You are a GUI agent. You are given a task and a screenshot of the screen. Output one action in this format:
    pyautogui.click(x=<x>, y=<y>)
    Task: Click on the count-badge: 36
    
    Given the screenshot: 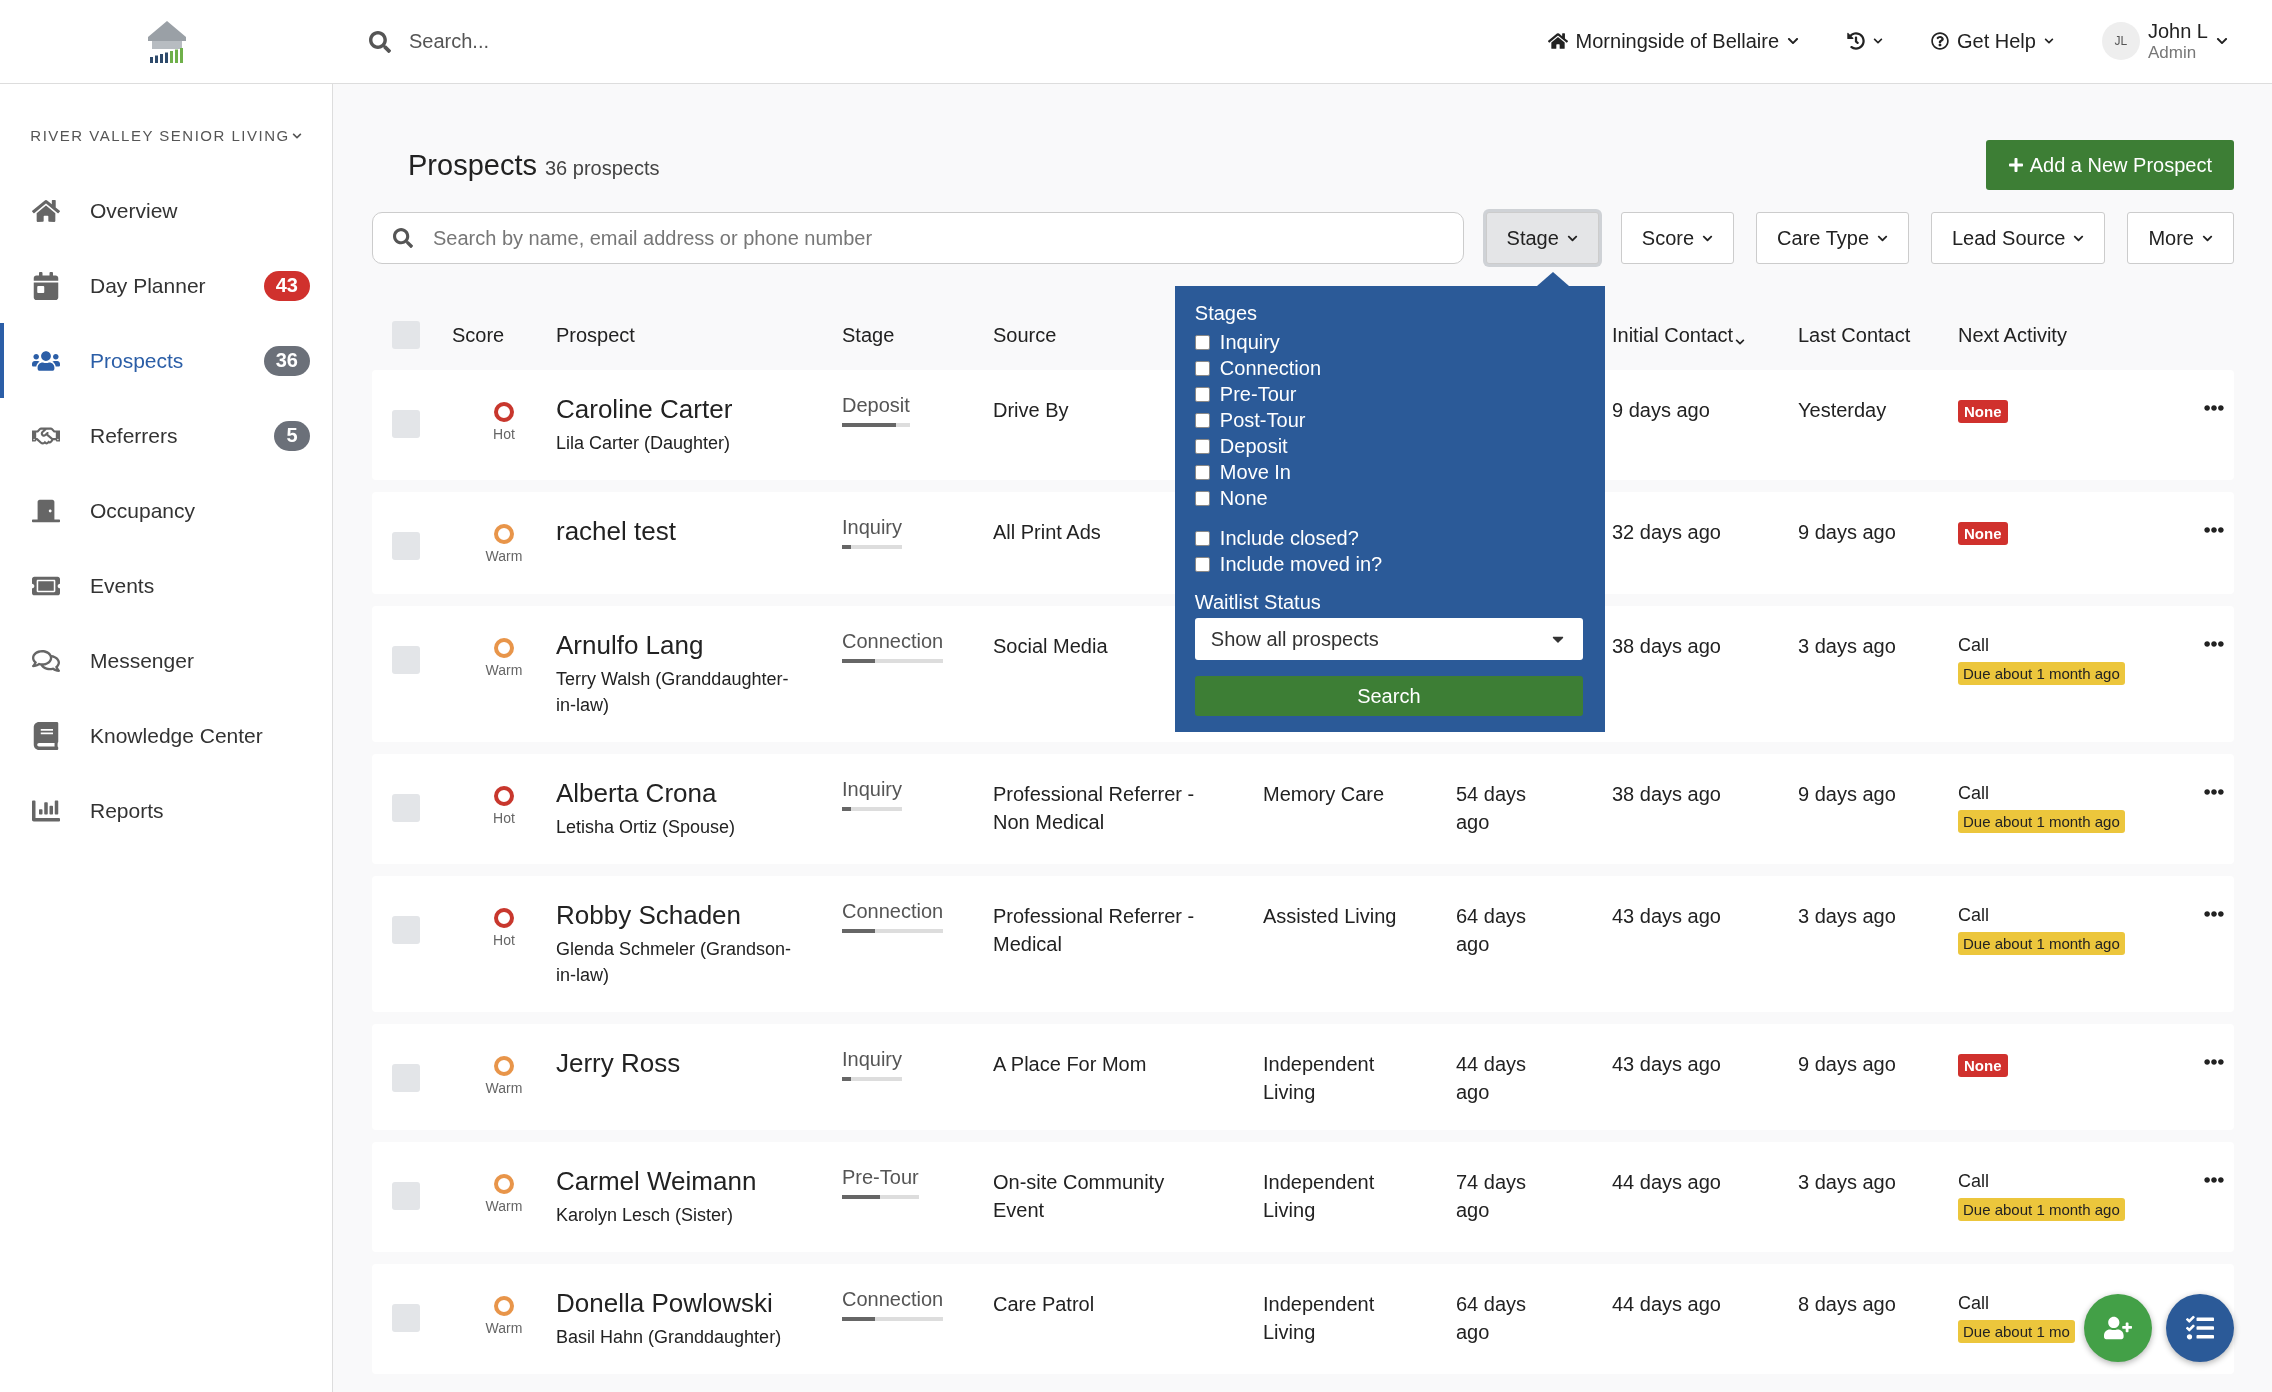 What is the action you would take?
    pyautogui.click(x=286, y=360)
    